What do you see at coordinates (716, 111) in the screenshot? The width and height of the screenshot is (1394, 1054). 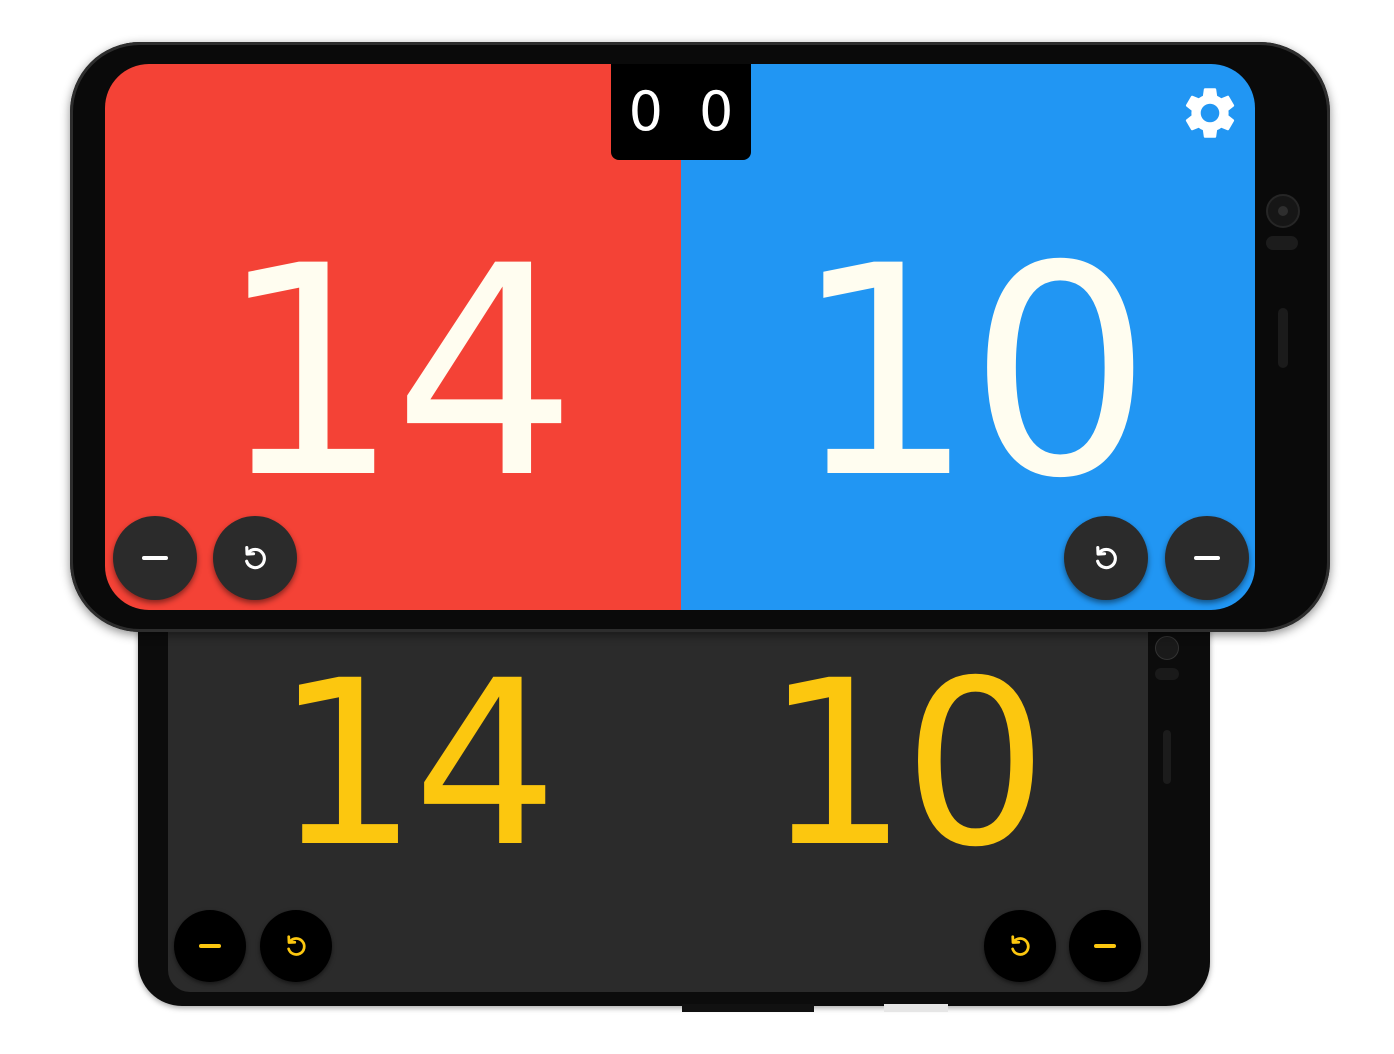 I see `right-sets: 0` at bounding box center [716, 111].